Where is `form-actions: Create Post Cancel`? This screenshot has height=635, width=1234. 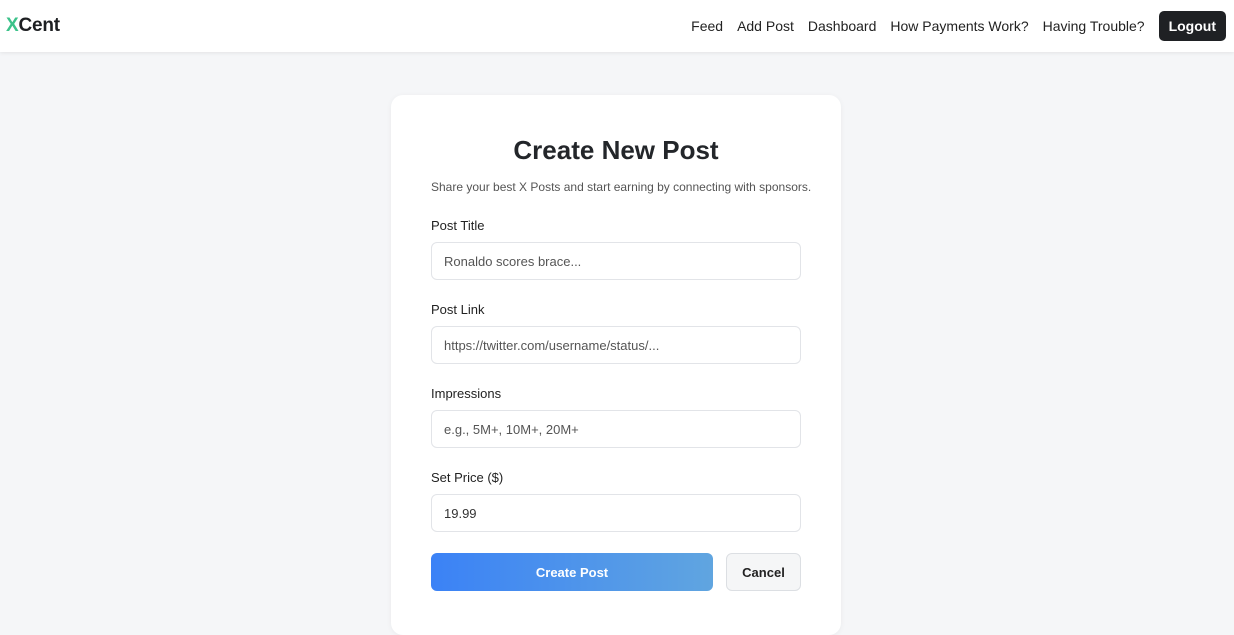 form-actions: Create Post Cancel is located at coordinates (616, 572).